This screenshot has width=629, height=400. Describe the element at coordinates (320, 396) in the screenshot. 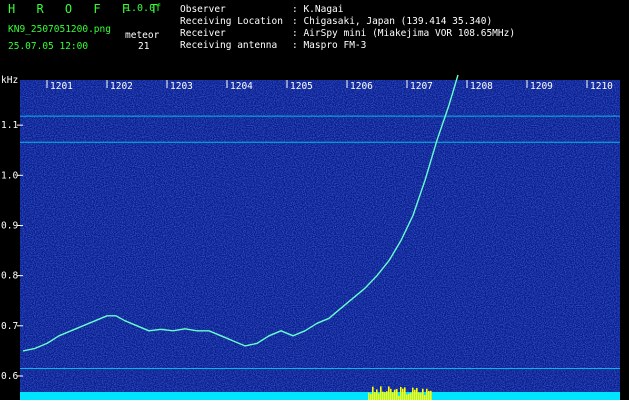

I see `bottom-bar` at that location.